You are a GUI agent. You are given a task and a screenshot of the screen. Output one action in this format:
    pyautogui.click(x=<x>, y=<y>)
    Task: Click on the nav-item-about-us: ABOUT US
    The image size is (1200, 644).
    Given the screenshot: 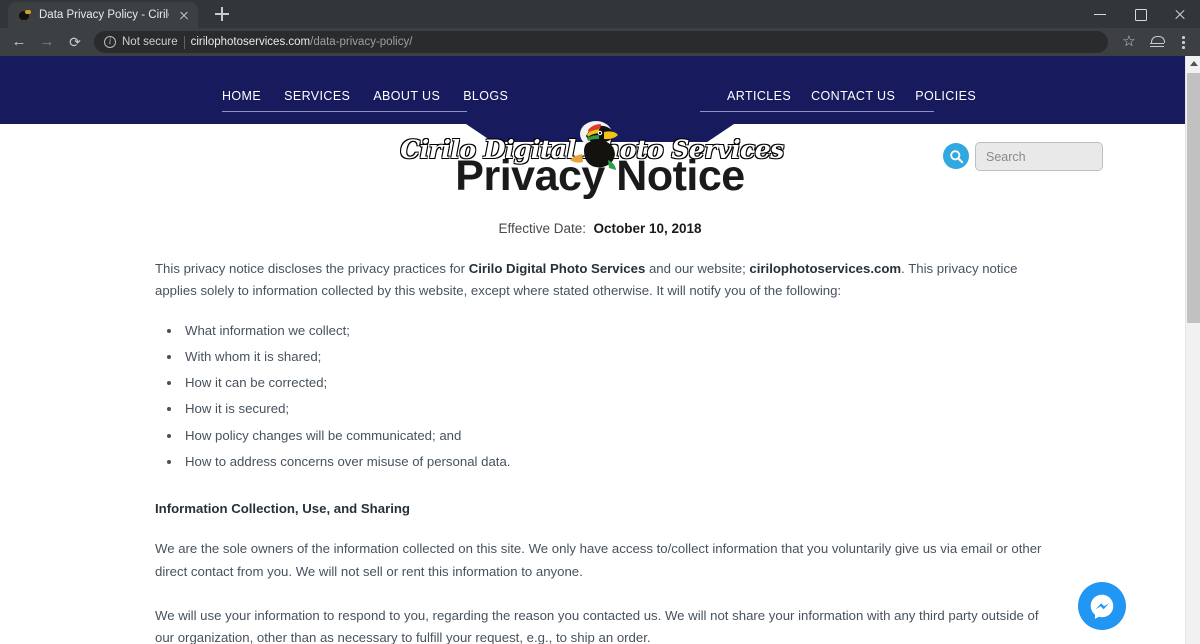 What is the action you would take?
    pyautogui.click(x=406, y=96)
    